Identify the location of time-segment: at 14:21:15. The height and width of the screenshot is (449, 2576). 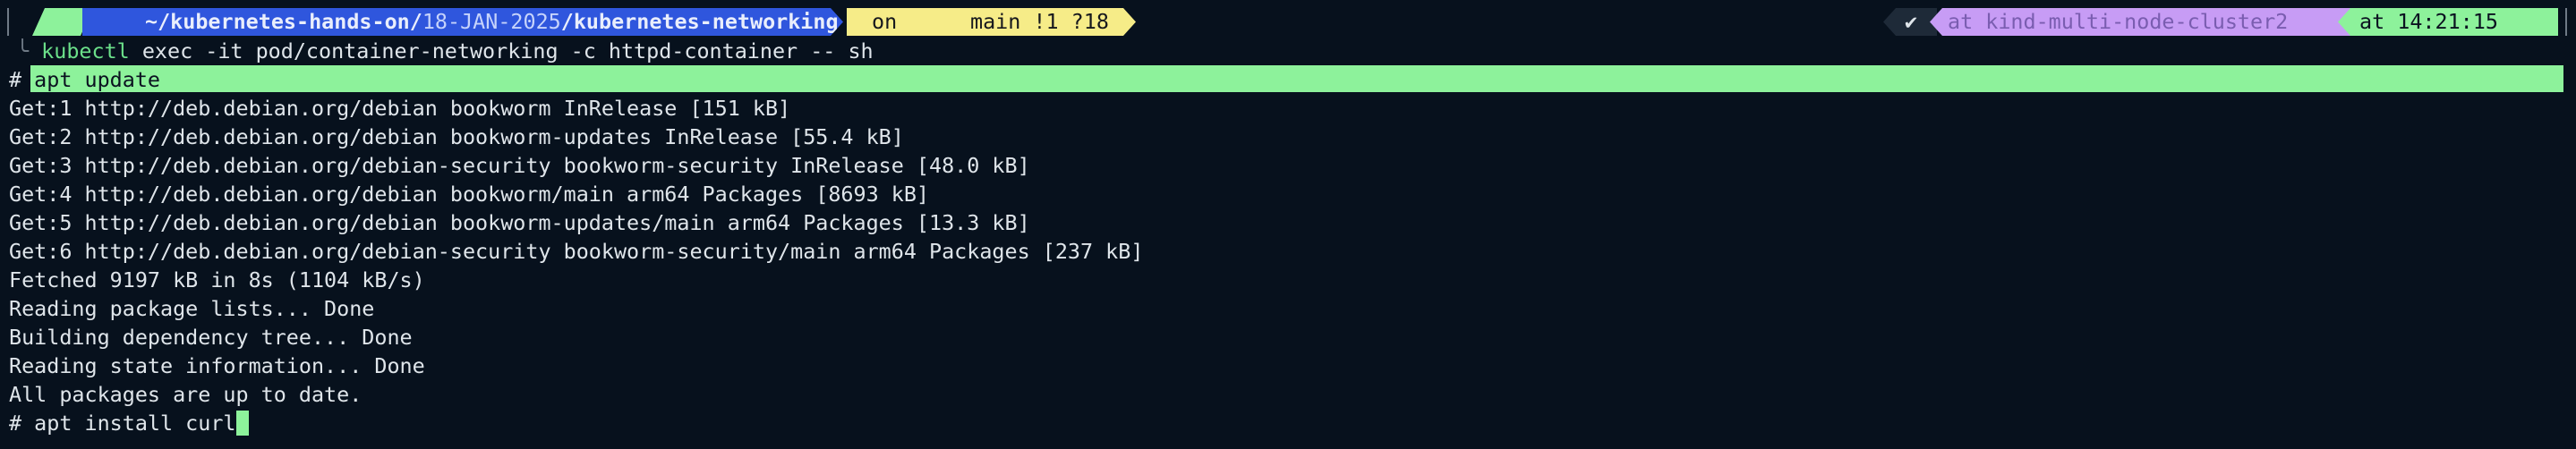
(2448, 22).